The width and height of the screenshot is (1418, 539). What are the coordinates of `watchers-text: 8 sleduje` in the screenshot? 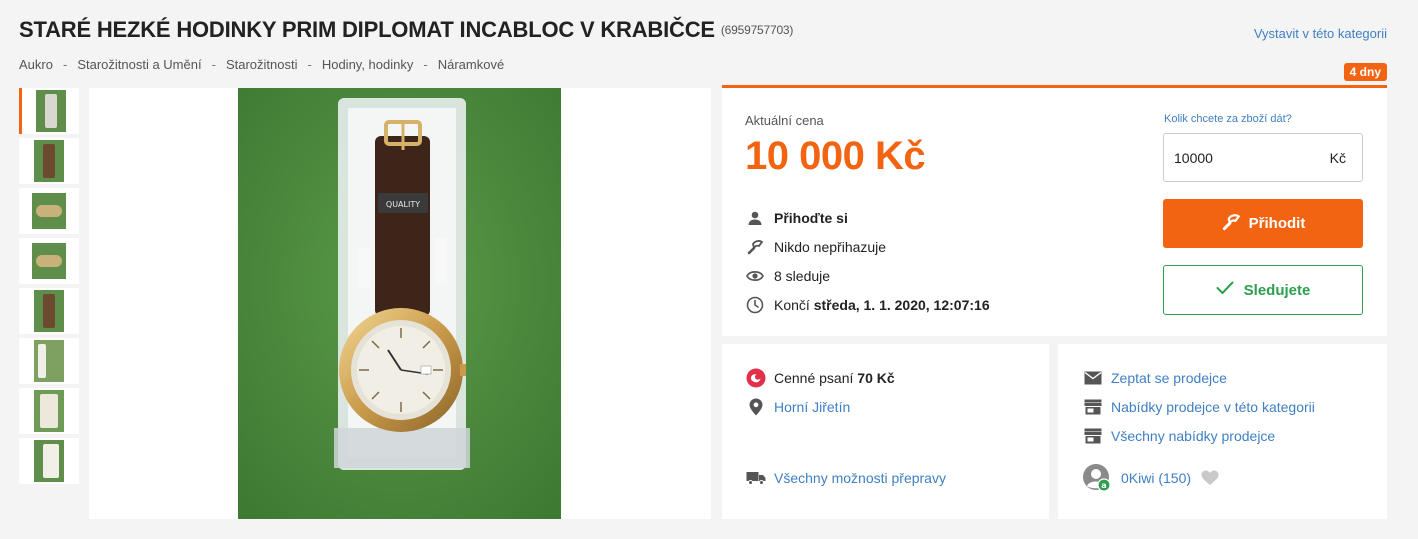 It's located at (802, 276).